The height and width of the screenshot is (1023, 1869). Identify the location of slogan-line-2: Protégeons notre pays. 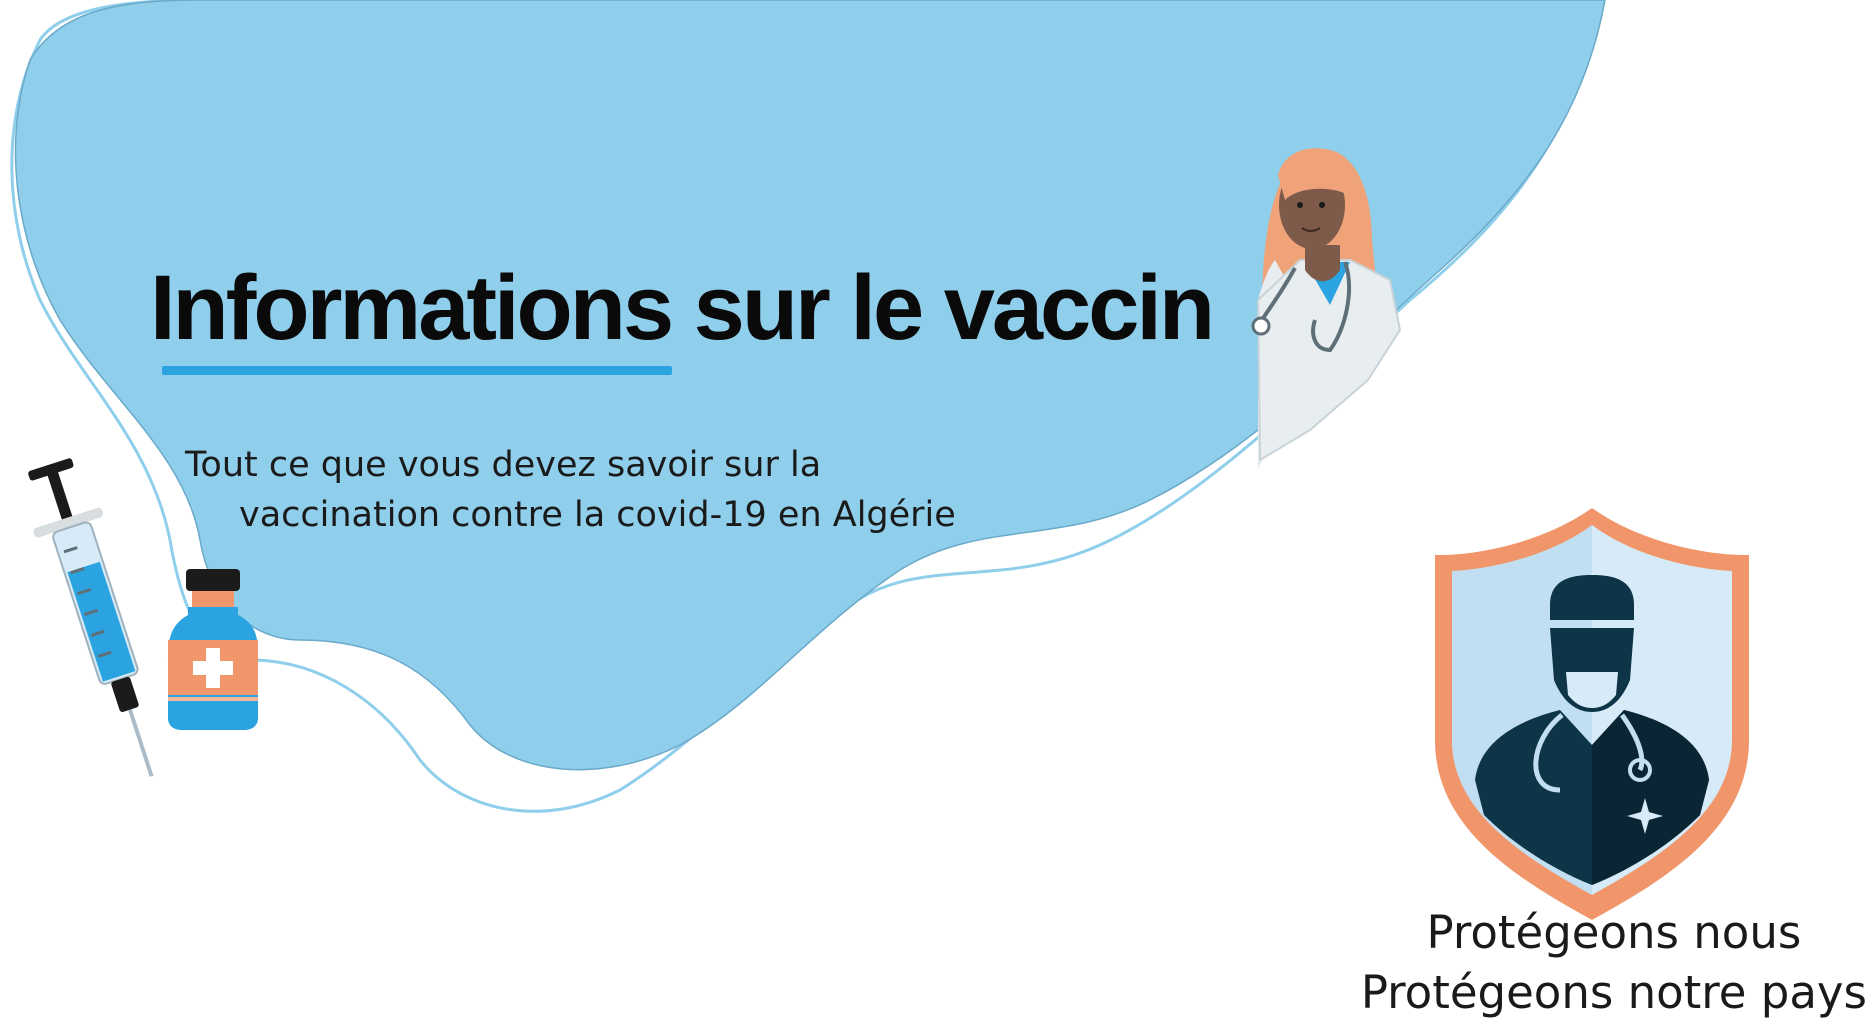
(1613, 992).